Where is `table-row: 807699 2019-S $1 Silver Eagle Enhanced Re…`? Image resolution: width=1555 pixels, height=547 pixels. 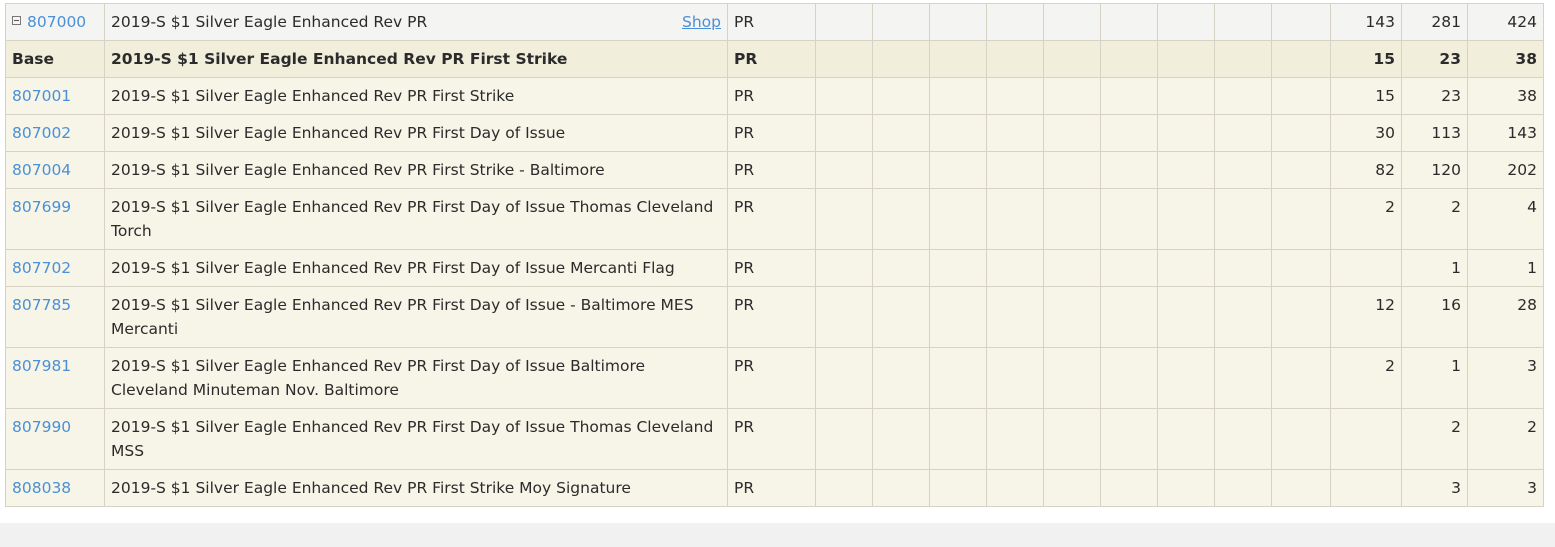 table-row: 807699 2019-S $1 Silver Eagle Enhanced Re… is located at coordinates (774, 219).